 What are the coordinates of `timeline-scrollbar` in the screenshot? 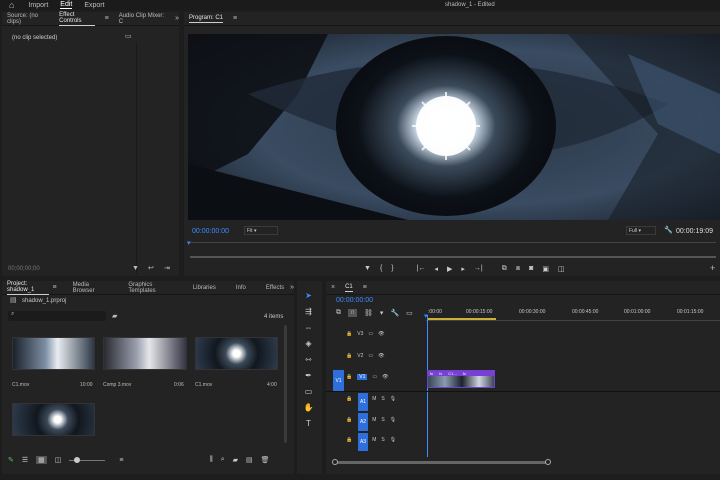 It's located at (441, 462).